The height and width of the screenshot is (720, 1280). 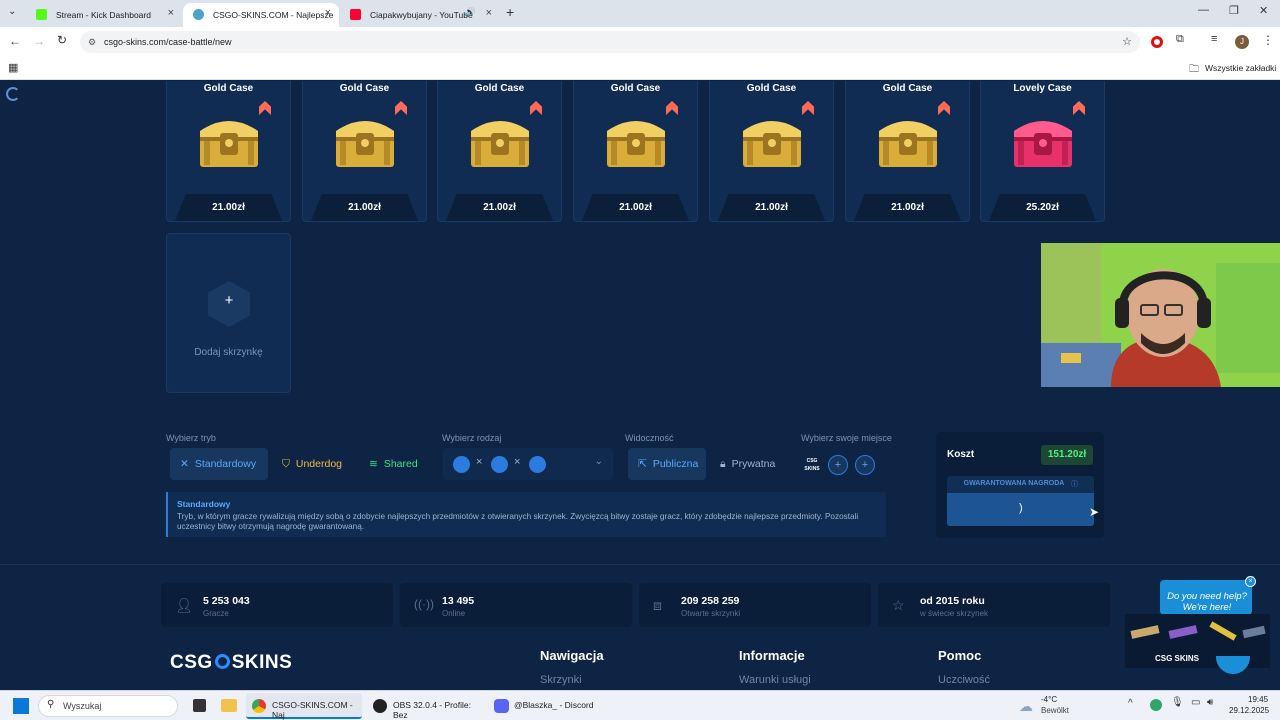 What do you see at coordinates (1207, 602) in the screenshot?
I see `help-text: Do you need help? We're here!` at bounding box center [1207, 602].